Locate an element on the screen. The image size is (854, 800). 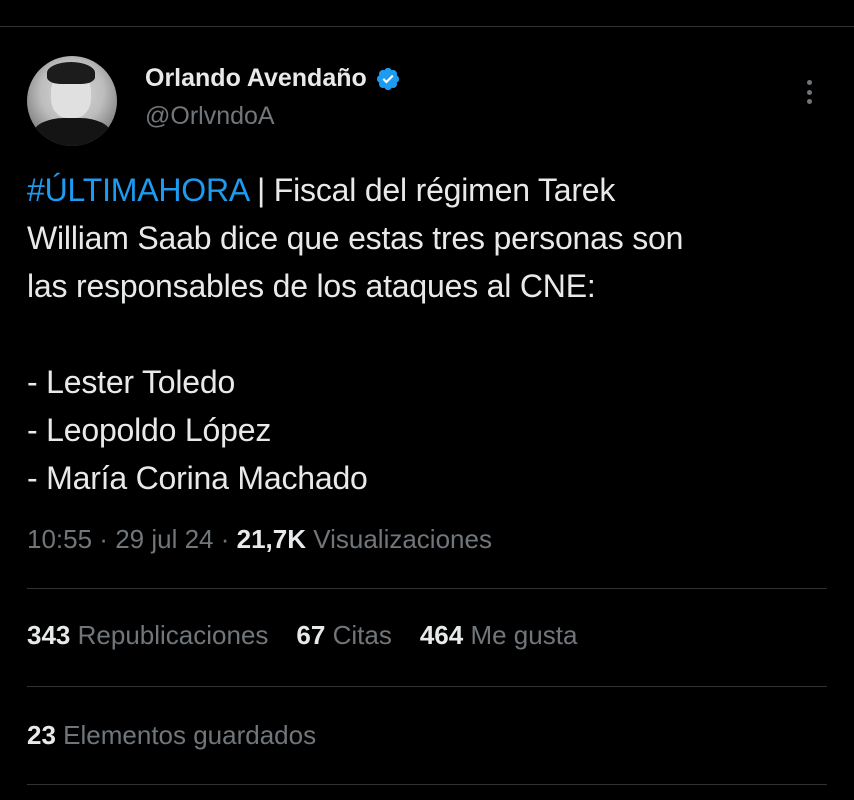
tweet-header: Orlando Avendaño @OrlvndoA is located at coordinates (427, 102).